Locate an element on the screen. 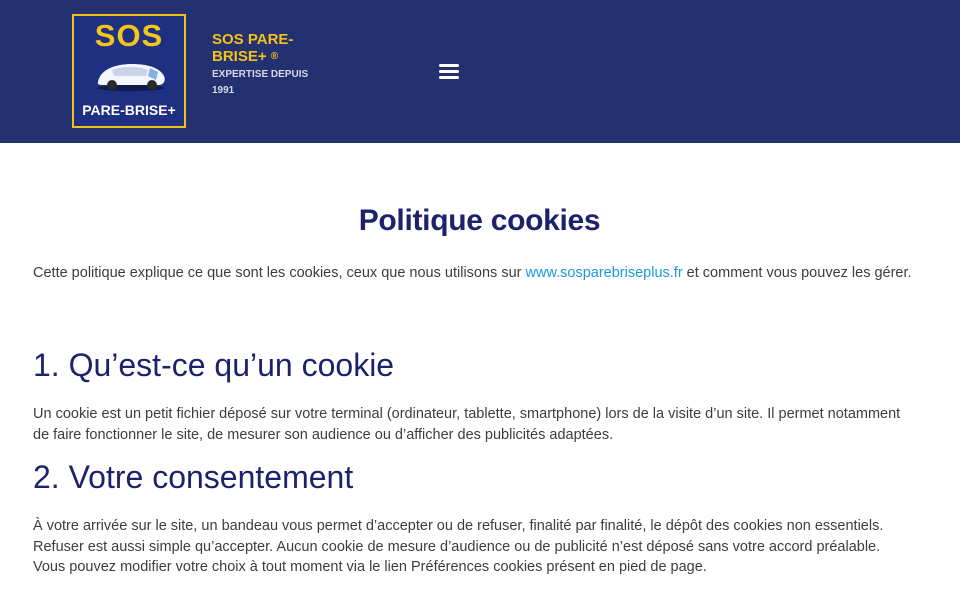 Image resolution: width=960 pixels, height=600 pixels. logo-top-text: SOS is located at coordinates (129, 35).